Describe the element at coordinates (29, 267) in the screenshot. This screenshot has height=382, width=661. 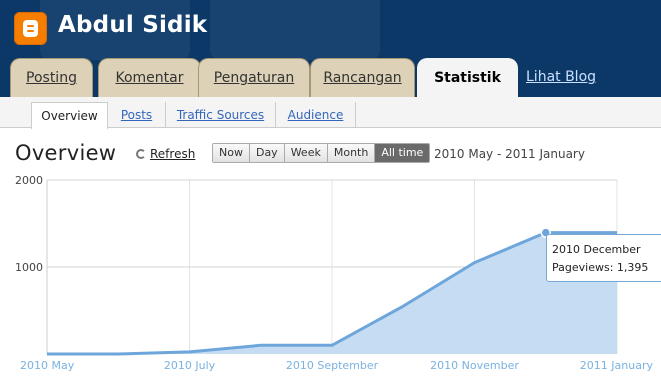
I see `y-tick-label: 1000` at that location.